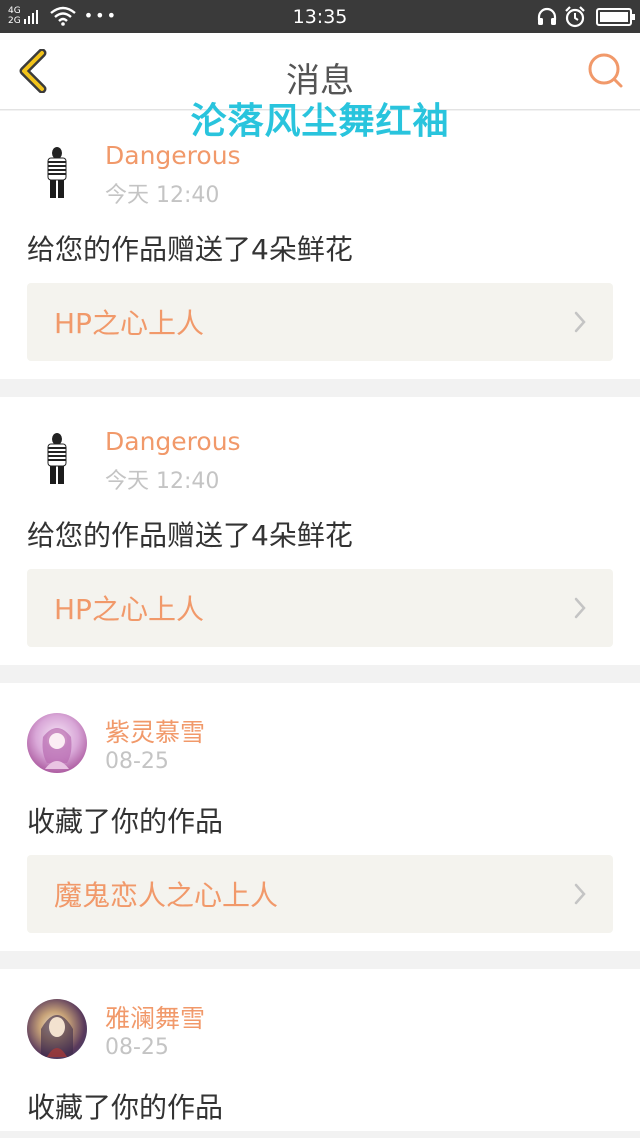 This screenshot has width=640, height=1138. I want to click on watermark-text: 沦落风尘舞红袖, so click(320, 121).